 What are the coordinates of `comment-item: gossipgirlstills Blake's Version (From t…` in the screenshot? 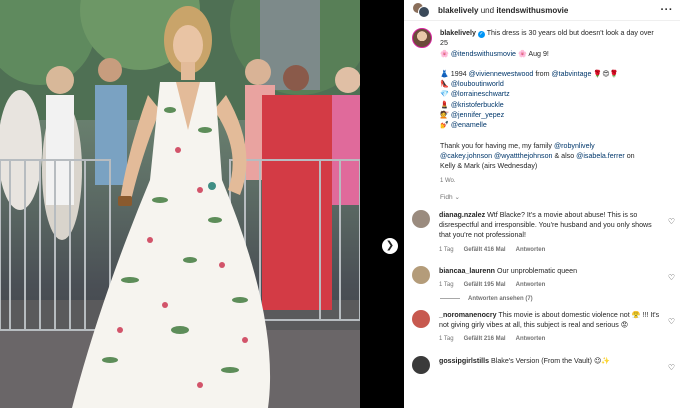 It's located at (542, 364).